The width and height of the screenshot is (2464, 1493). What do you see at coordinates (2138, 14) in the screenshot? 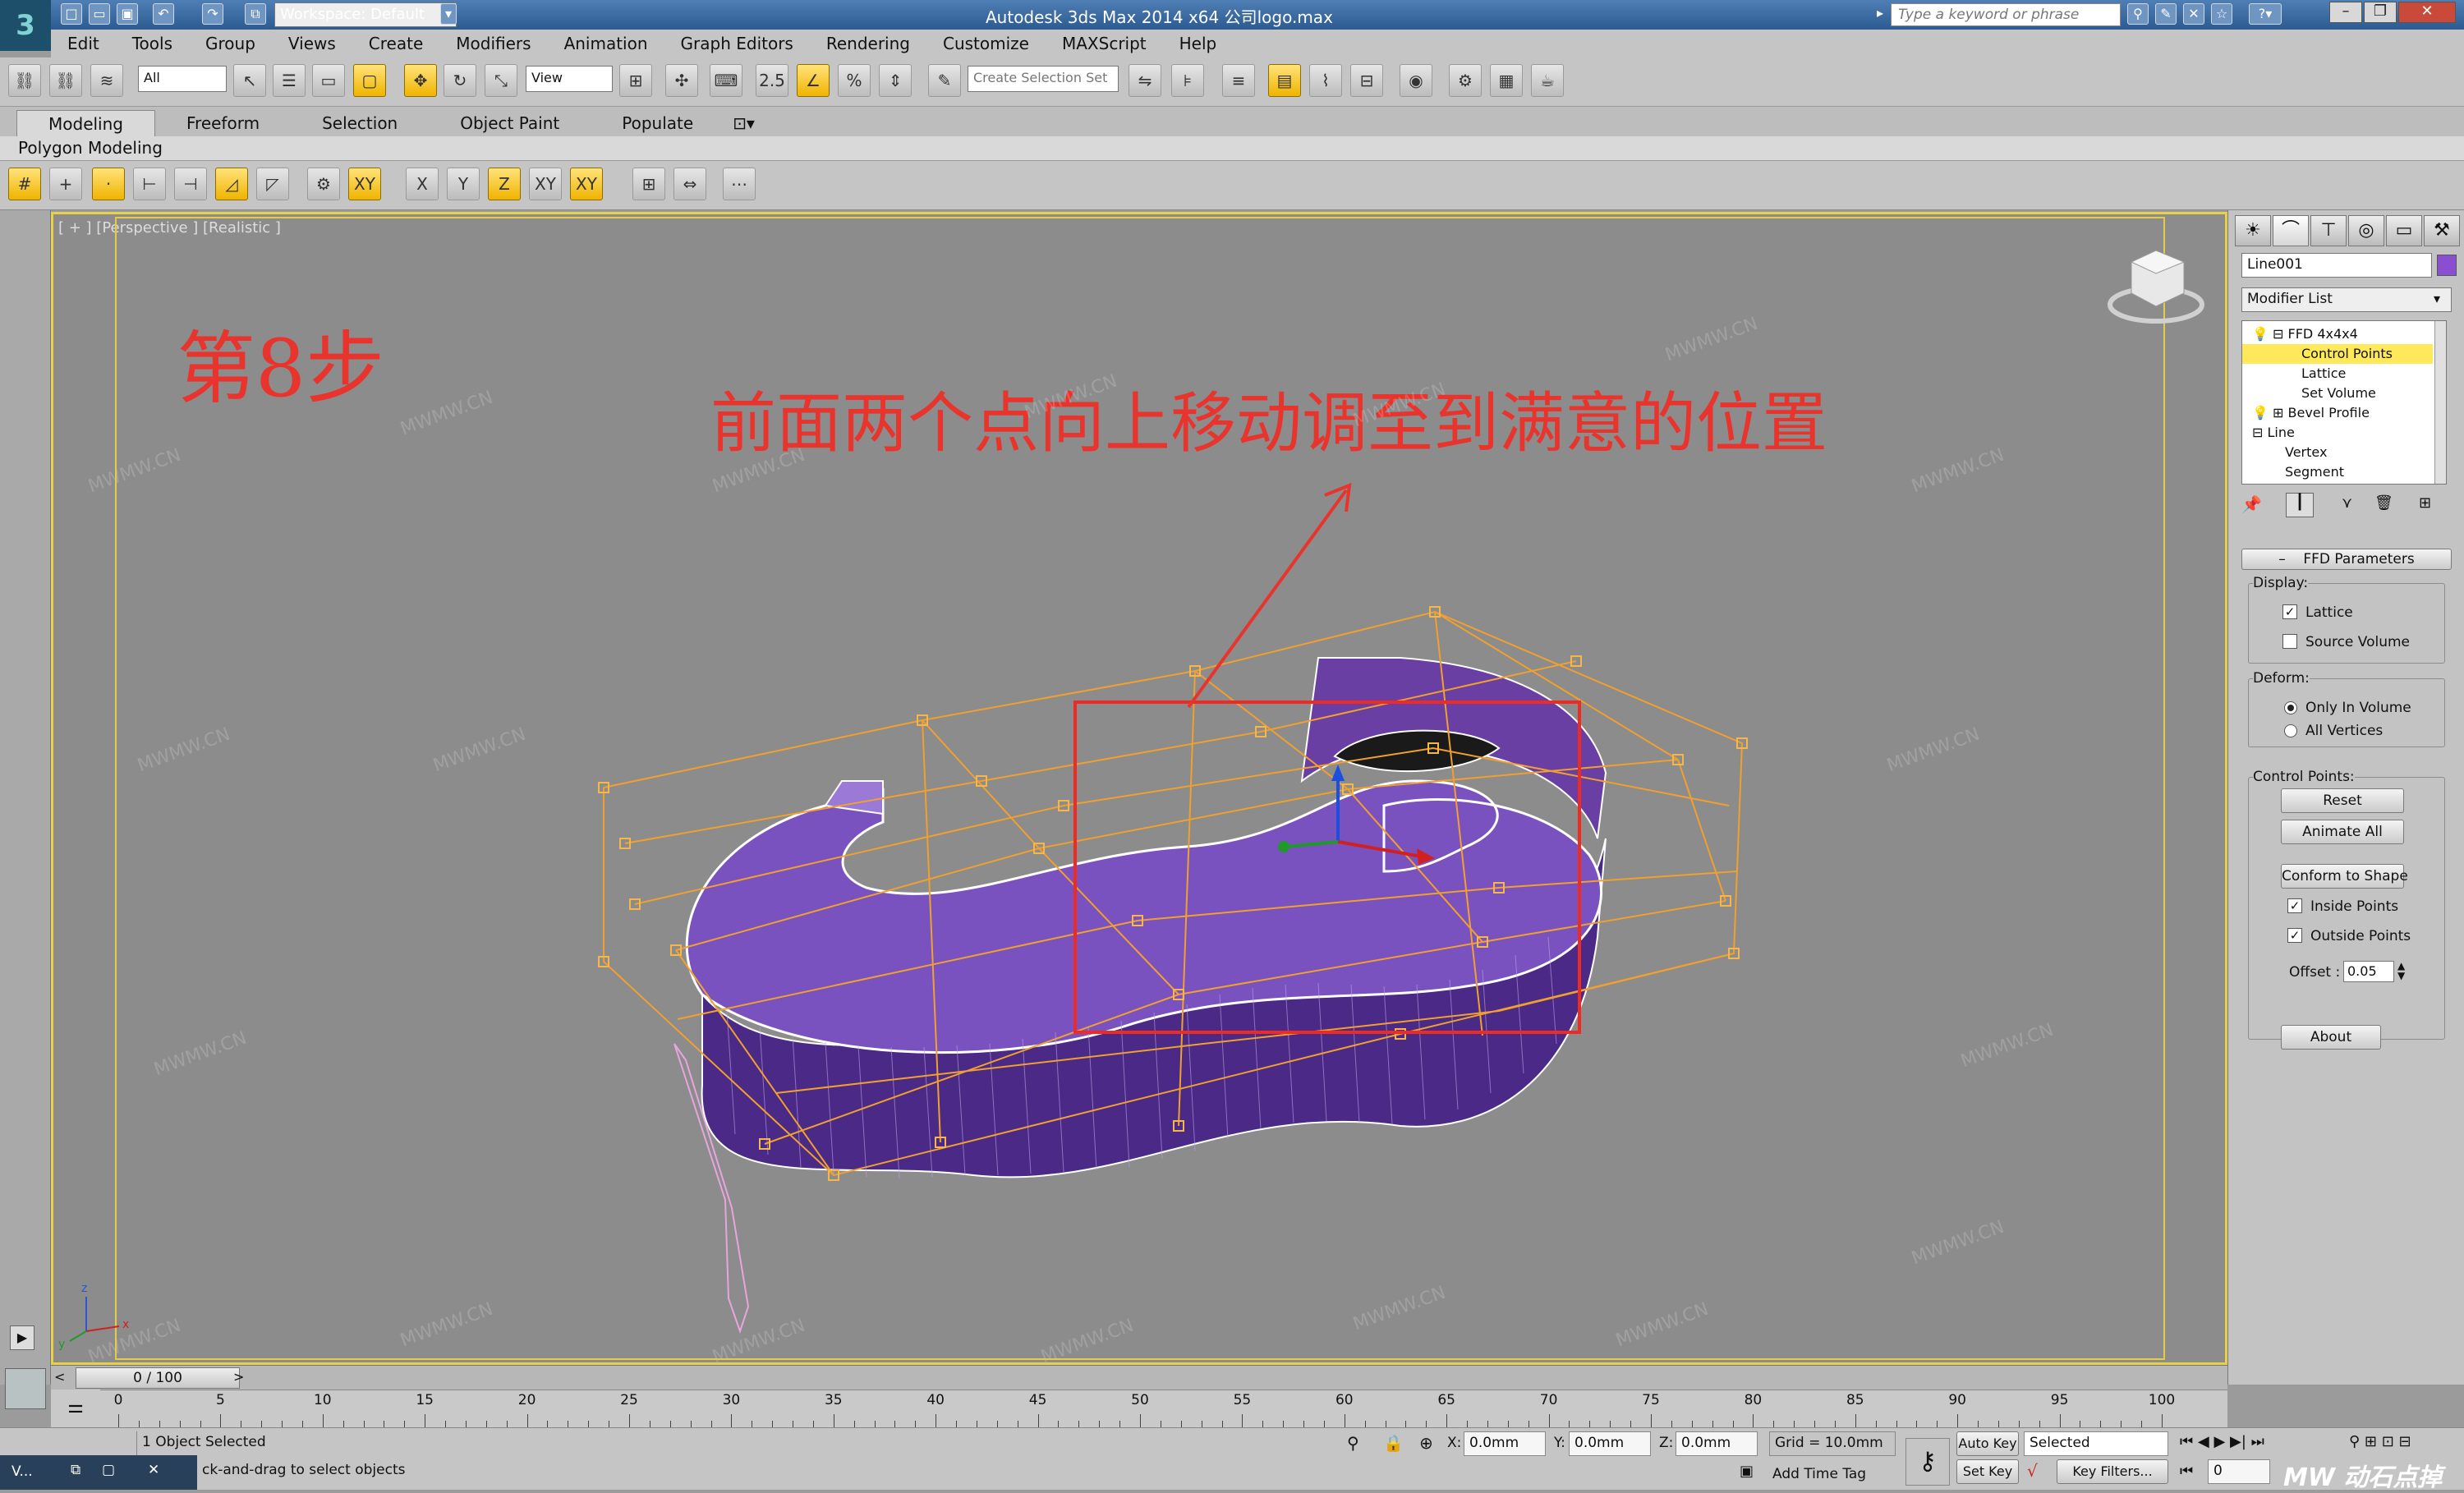
I see `binoculars-icon: ⚲` at bounding box center [2138, 14].